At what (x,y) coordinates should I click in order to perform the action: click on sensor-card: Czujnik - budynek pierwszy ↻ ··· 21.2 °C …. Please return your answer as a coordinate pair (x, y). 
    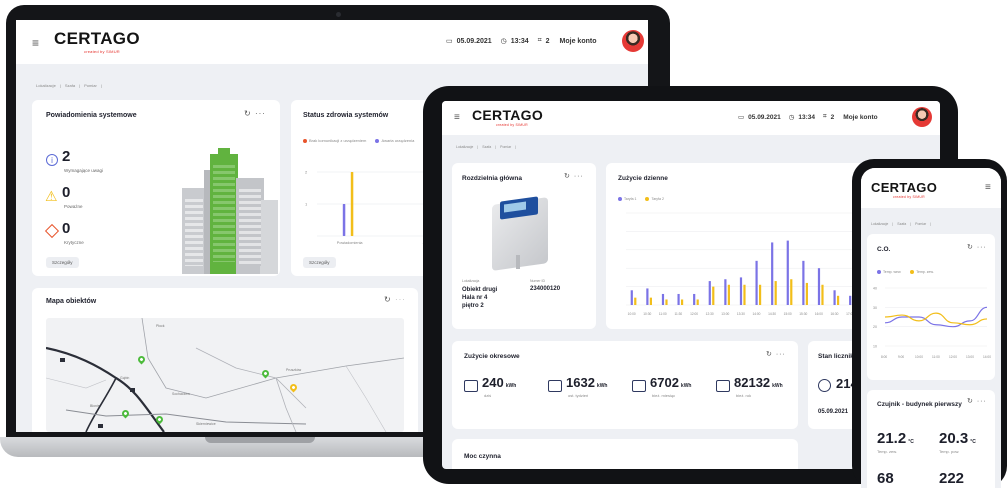
    Looking at the image, I should click on (931, 439).